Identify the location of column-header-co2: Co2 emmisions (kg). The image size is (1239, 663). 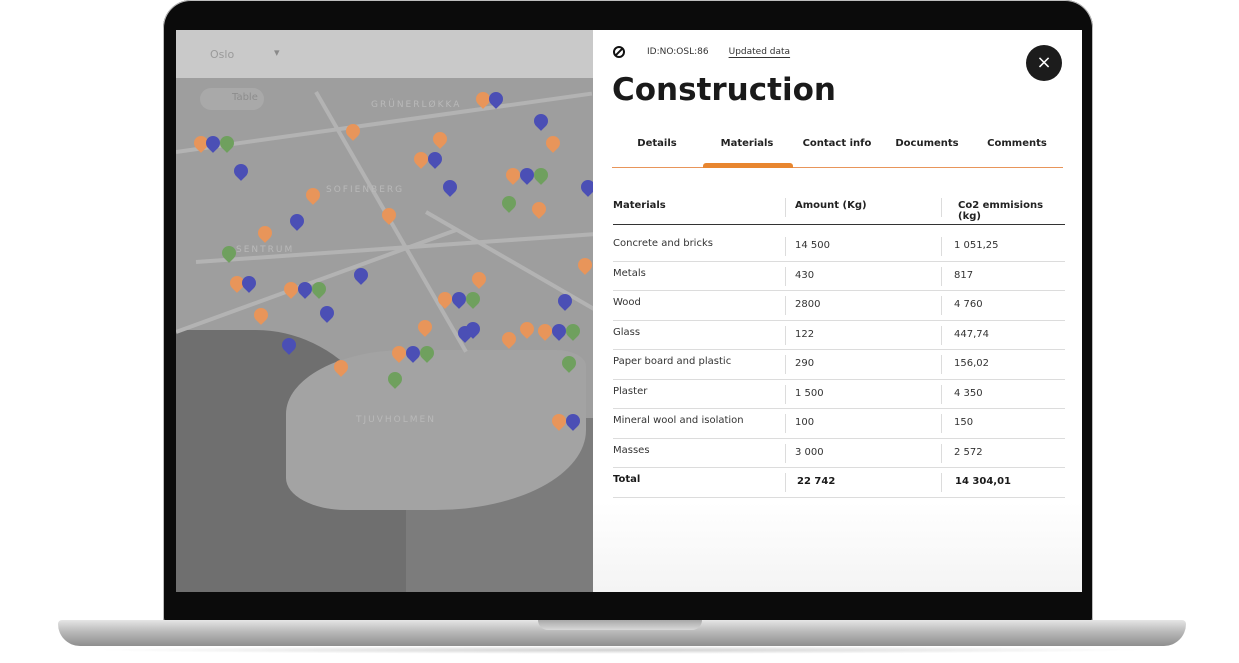
(1001, 211).